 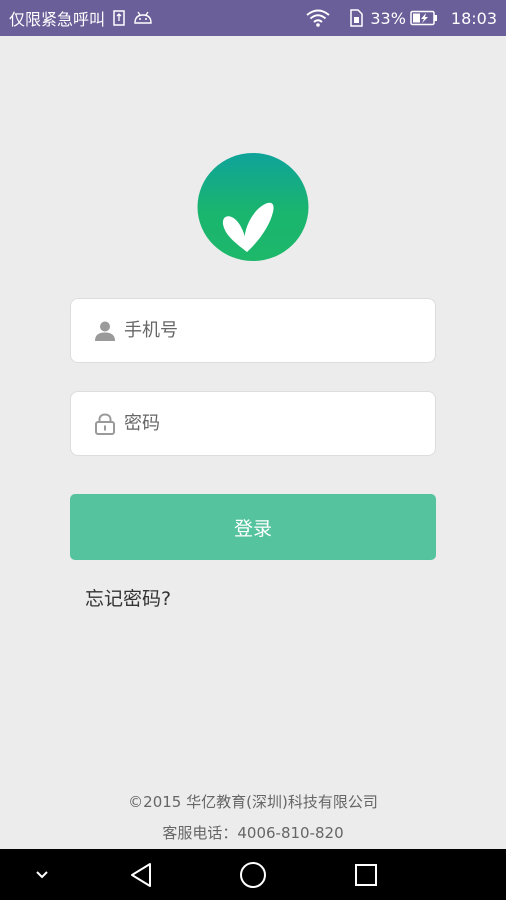 I want to click on sim-icon, so click(x=119, y=18).